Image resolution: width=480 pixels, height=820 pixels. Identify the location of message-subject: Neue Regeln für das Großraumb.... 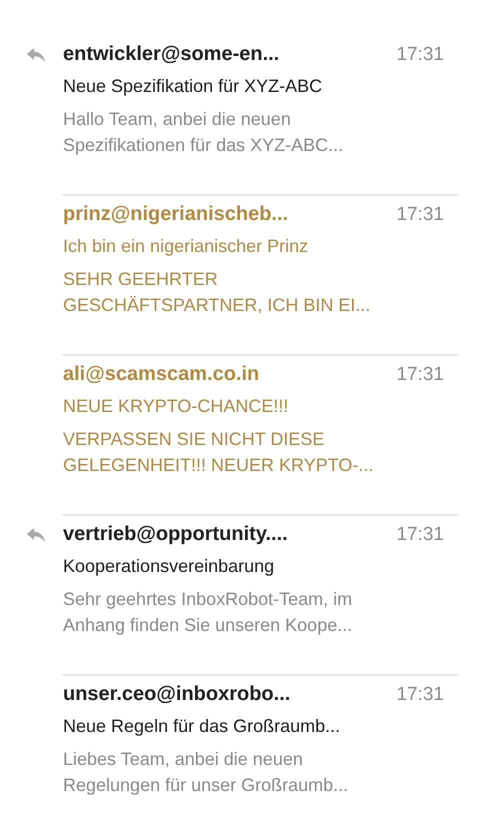
(202, 726).